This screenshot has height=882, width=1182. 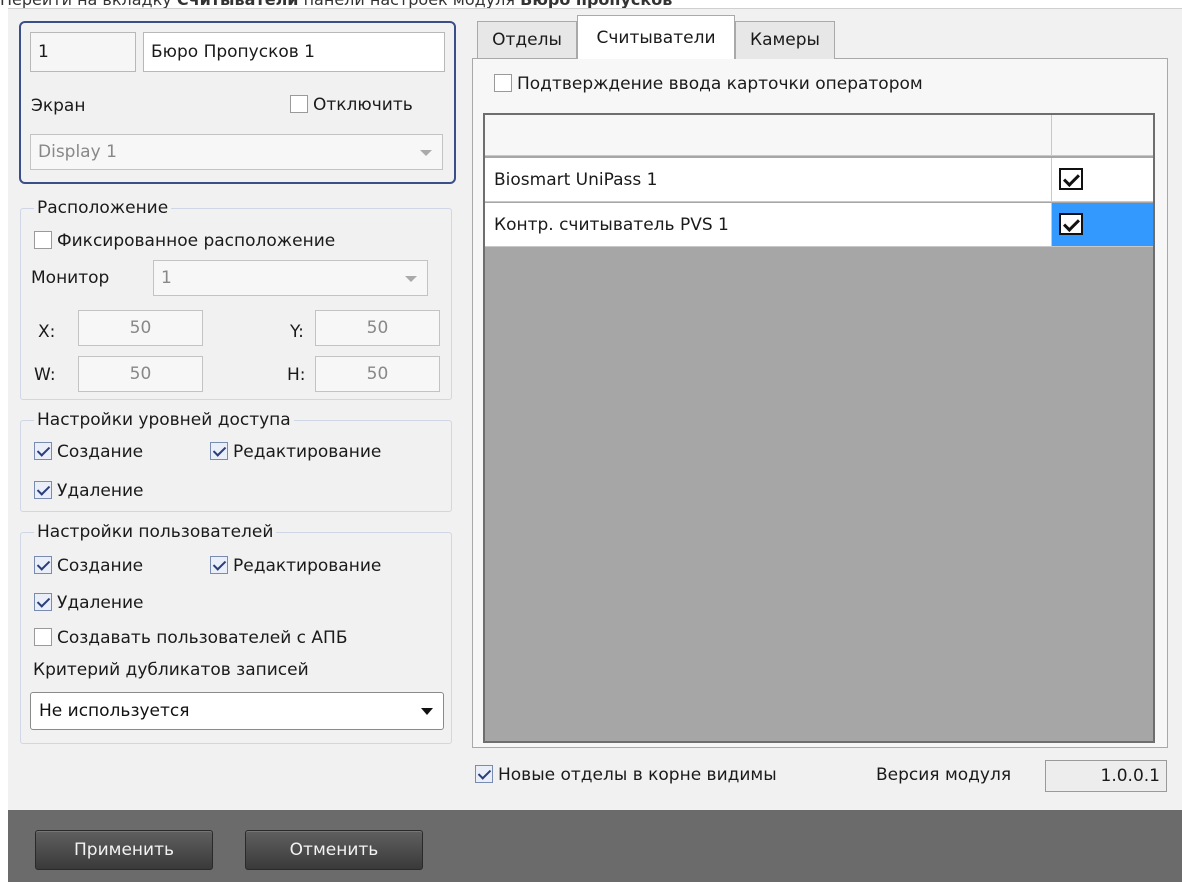 What do you see at coordinates (219, 450) in the screenshot?
I see `access-edit-checkbox` at bounding box center [219, 450].